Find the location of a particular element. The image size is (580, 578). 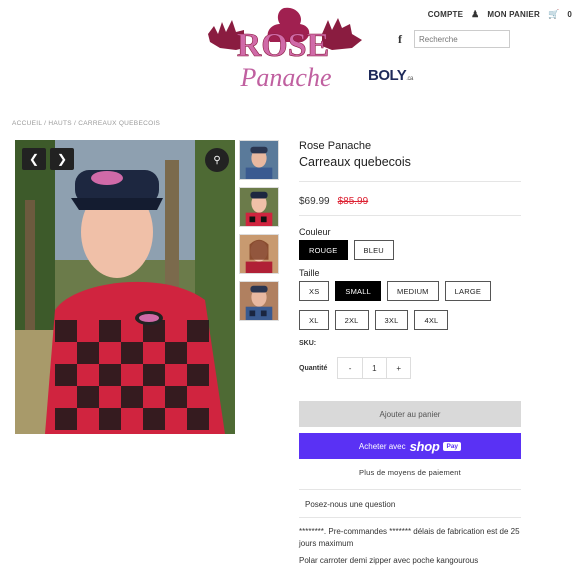

sku-label: SKU: is located at coordinates (308, 343).